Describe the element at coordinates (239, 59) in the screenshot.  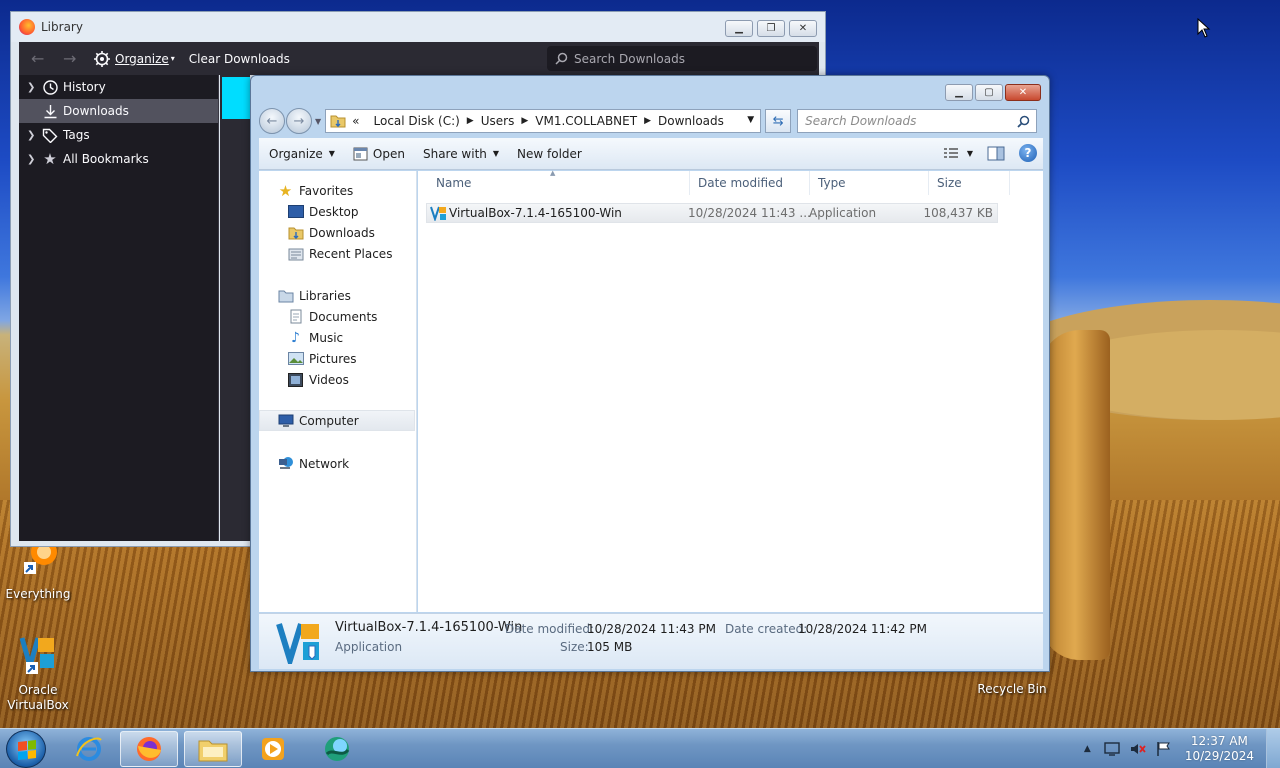
I see `clear-downloads-button: Clear Downloads` at that location.